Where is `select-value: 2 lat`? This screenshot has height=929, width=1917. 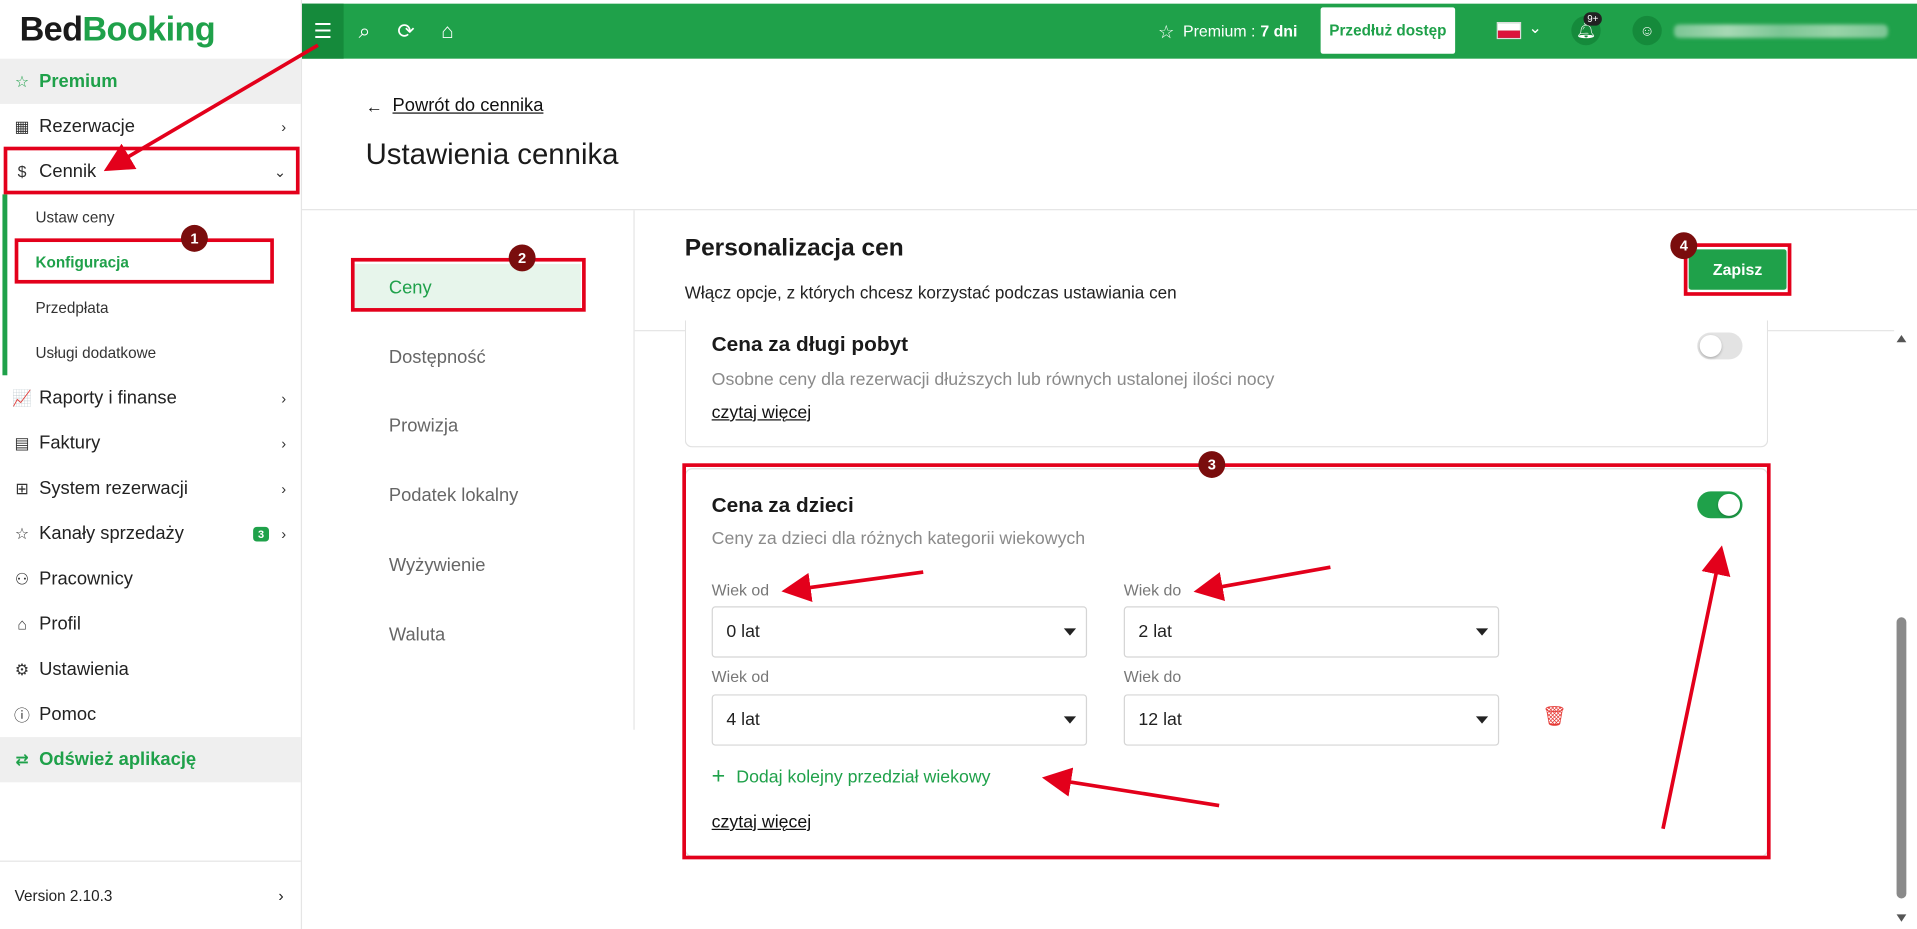
select-value: 2 lat is located at coordinates (1155, 632).